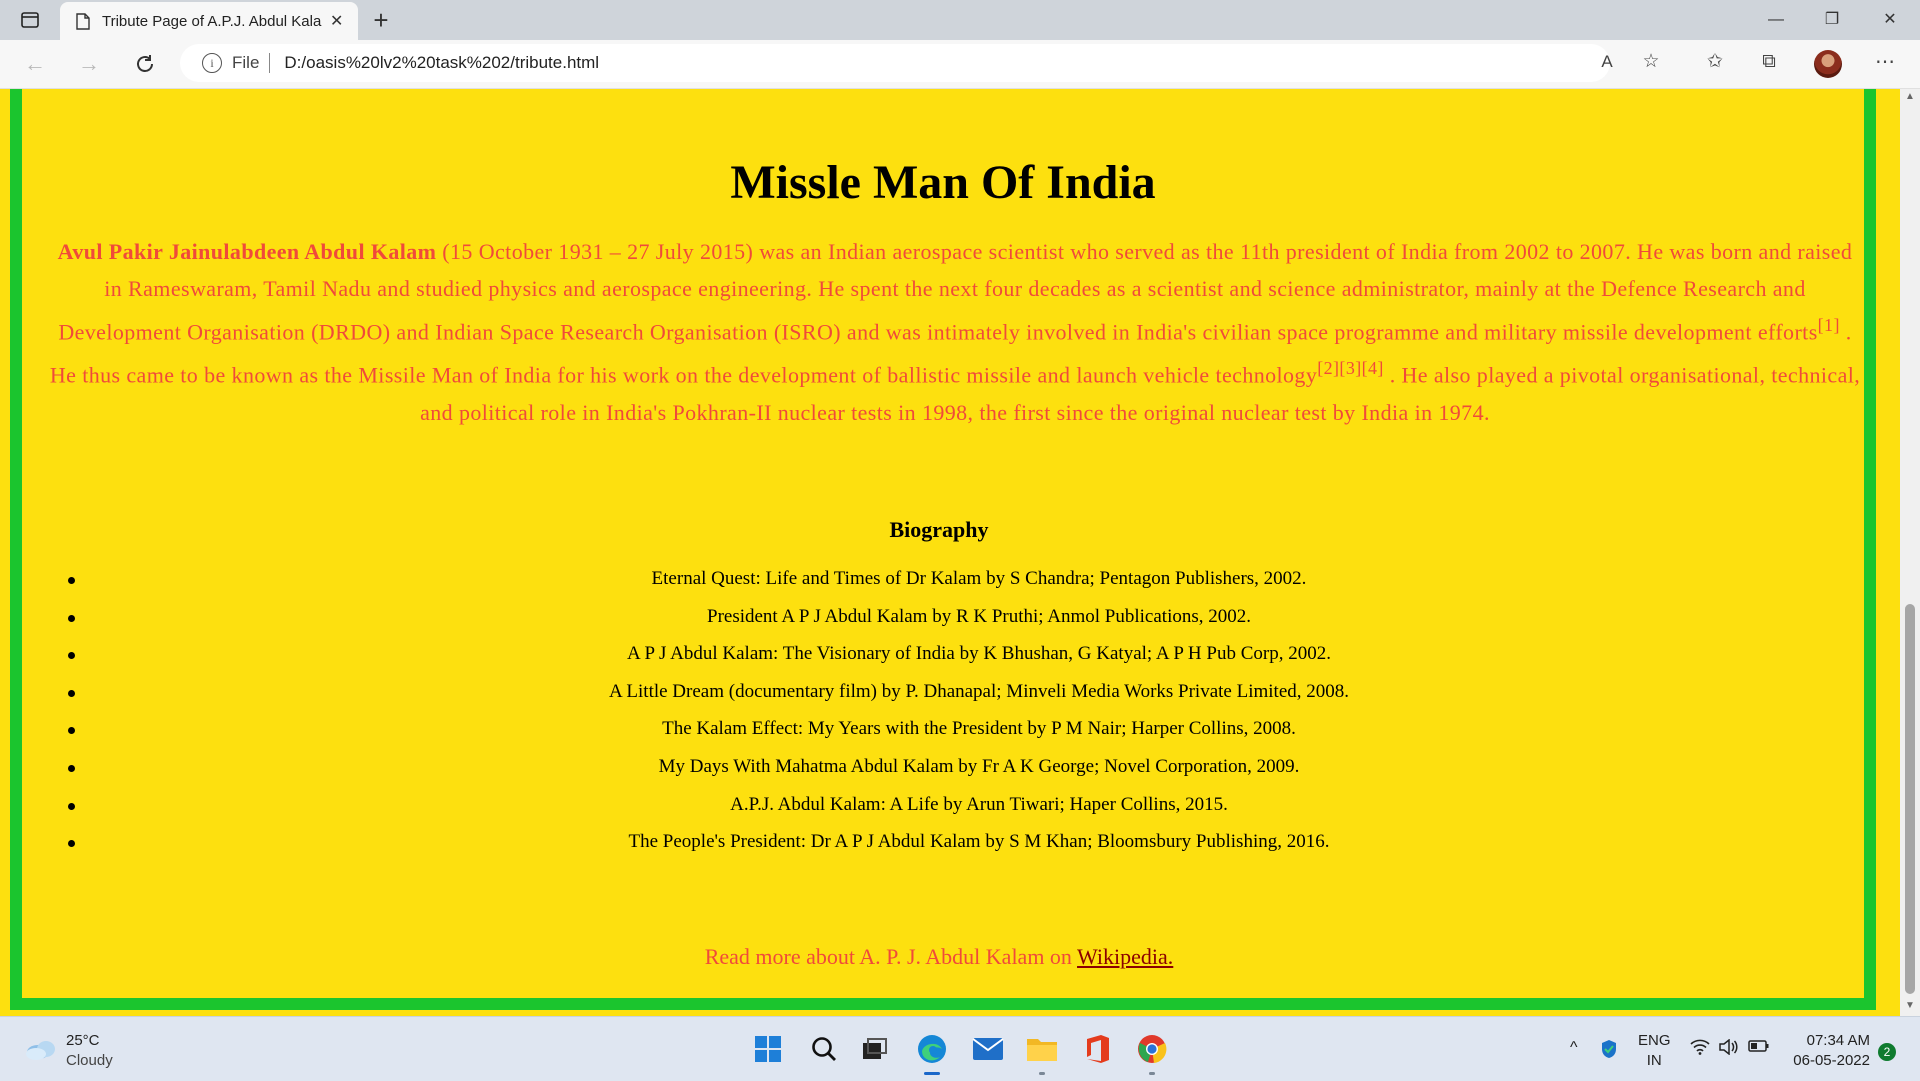  I want to click on tab-title: Tribute Page of A.P.J. Abdul Kalam, so click(212, 21).